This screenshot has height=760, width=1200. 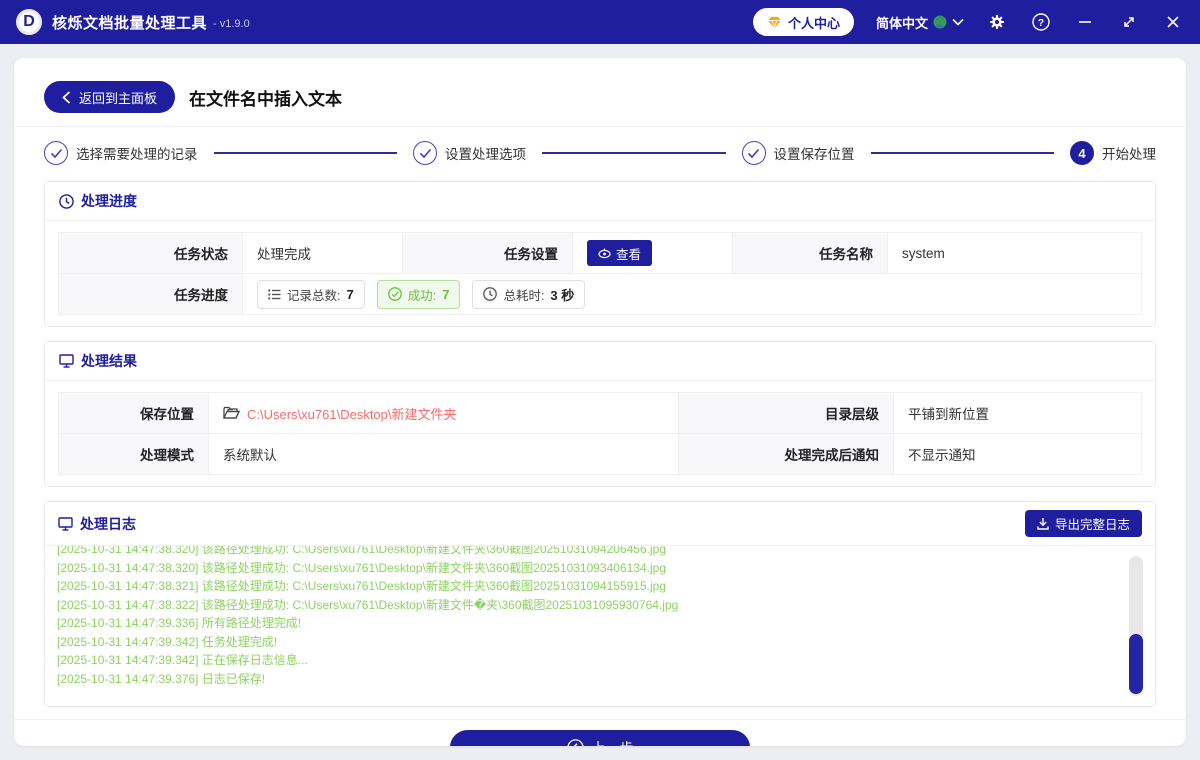 I want to click on view-settings-button: 查看, so click(x=620, y=253).